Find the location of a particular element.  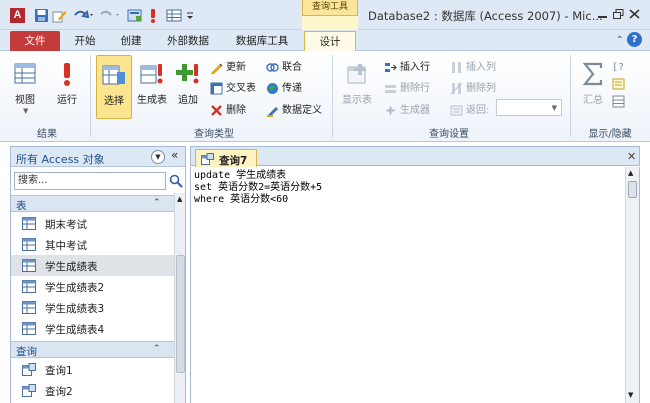

sql-line: update 学生成绩表 is located at coordinates (240, 175).